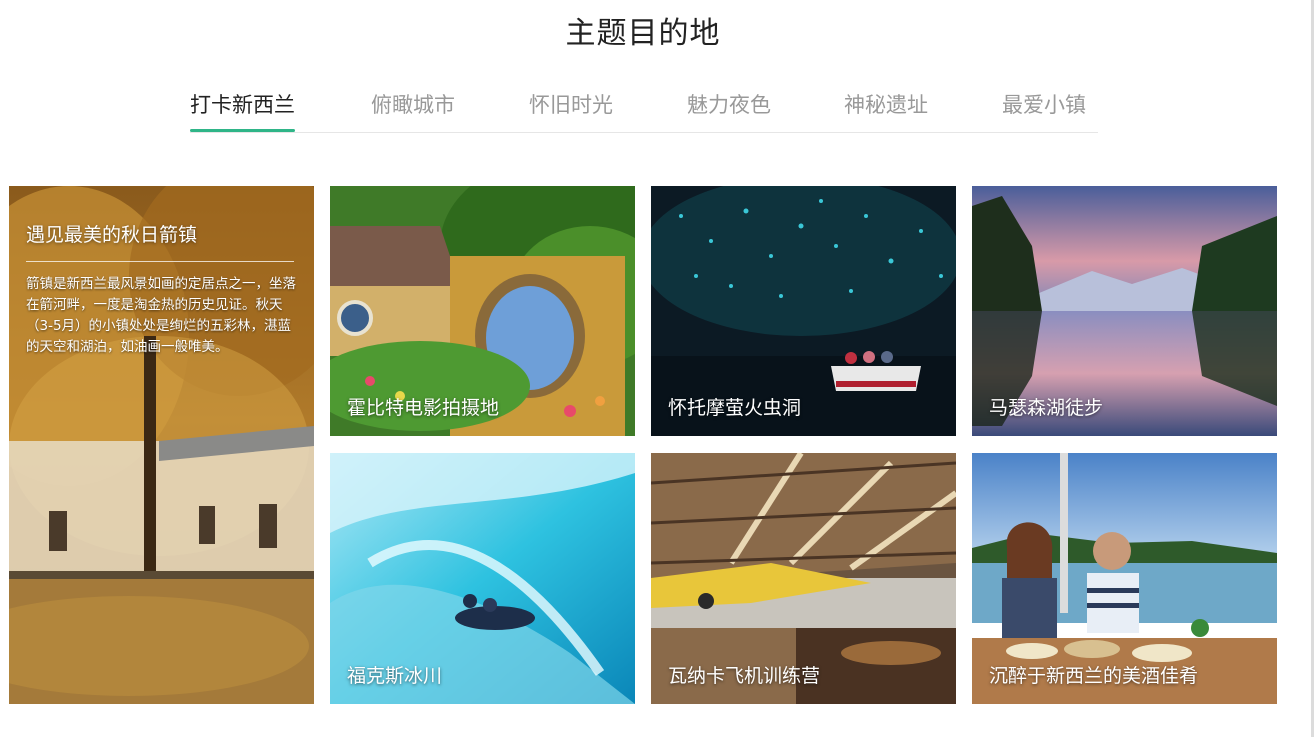  What do you see at coordinates (729, 109) in the screenshot?
I see `tab-night-scenes: 魅力夜色` at bounding box center [729, 109].